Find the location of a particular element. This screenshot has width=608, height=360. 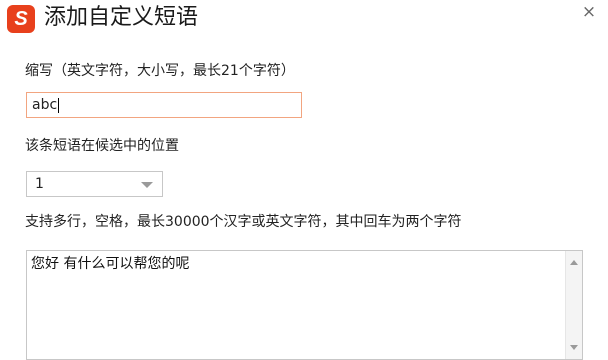

position-dropdown: 1 is located at coordinates (94, 184).